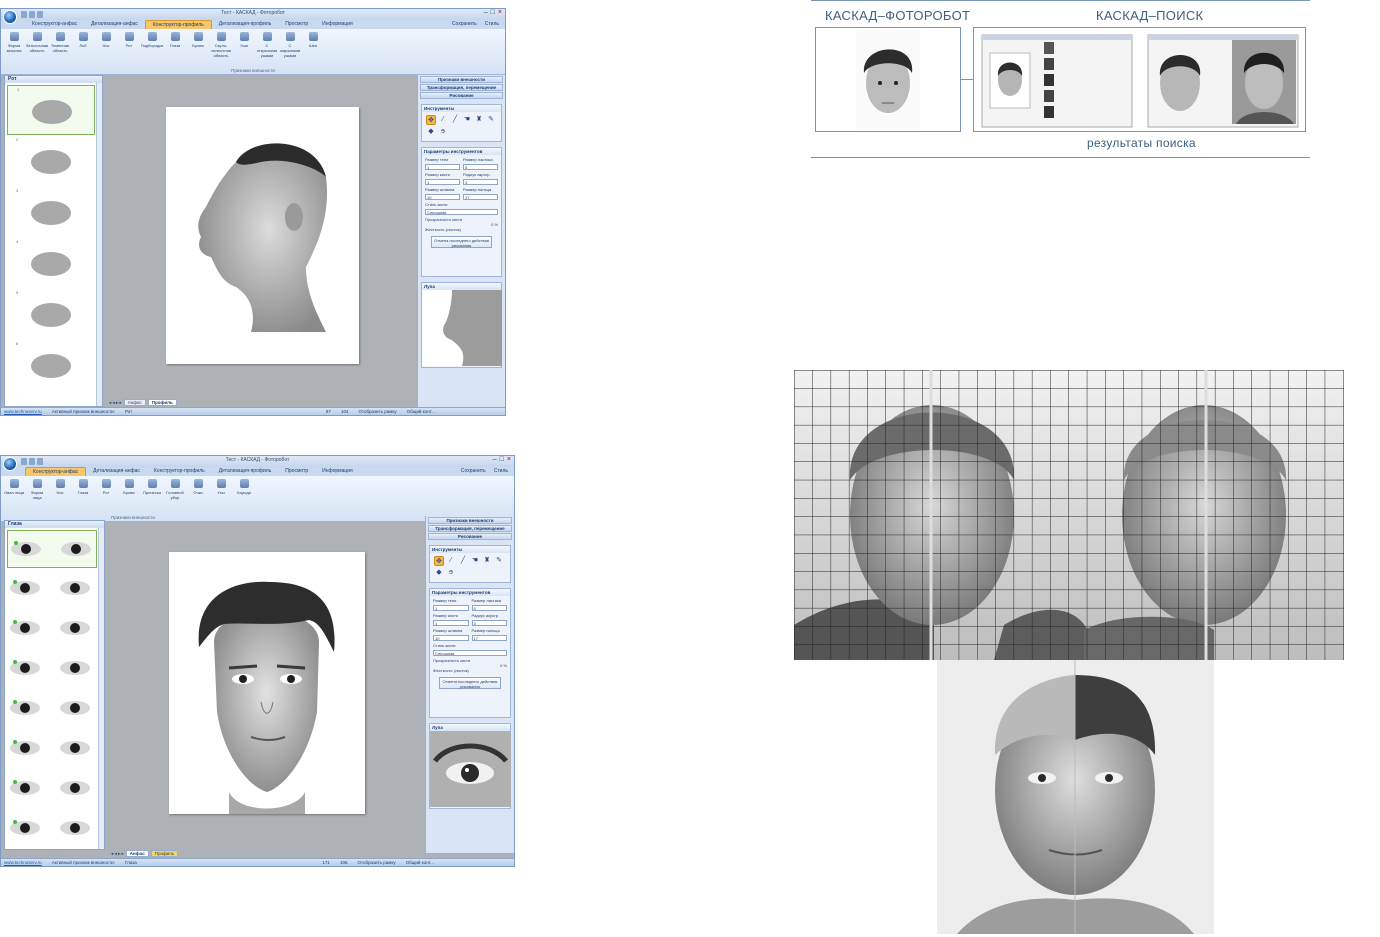 This screenshot has width=1380, height=937. Describe the element at coordinates (467, 120) in the screenshot. I see `smudge-icon: ☚` at that location.